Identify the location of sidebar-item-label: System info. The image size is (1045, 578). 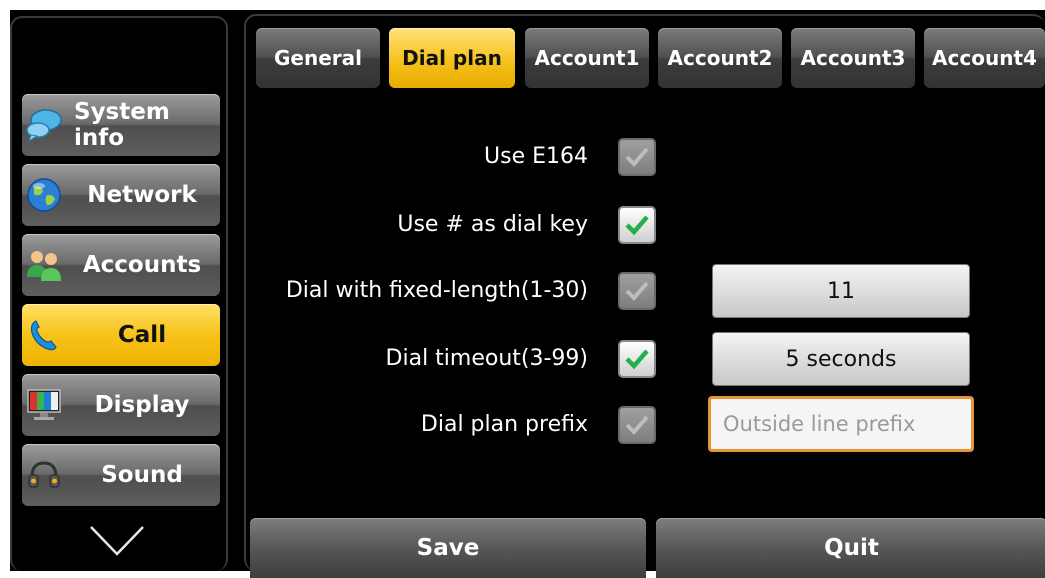
(122, 125).